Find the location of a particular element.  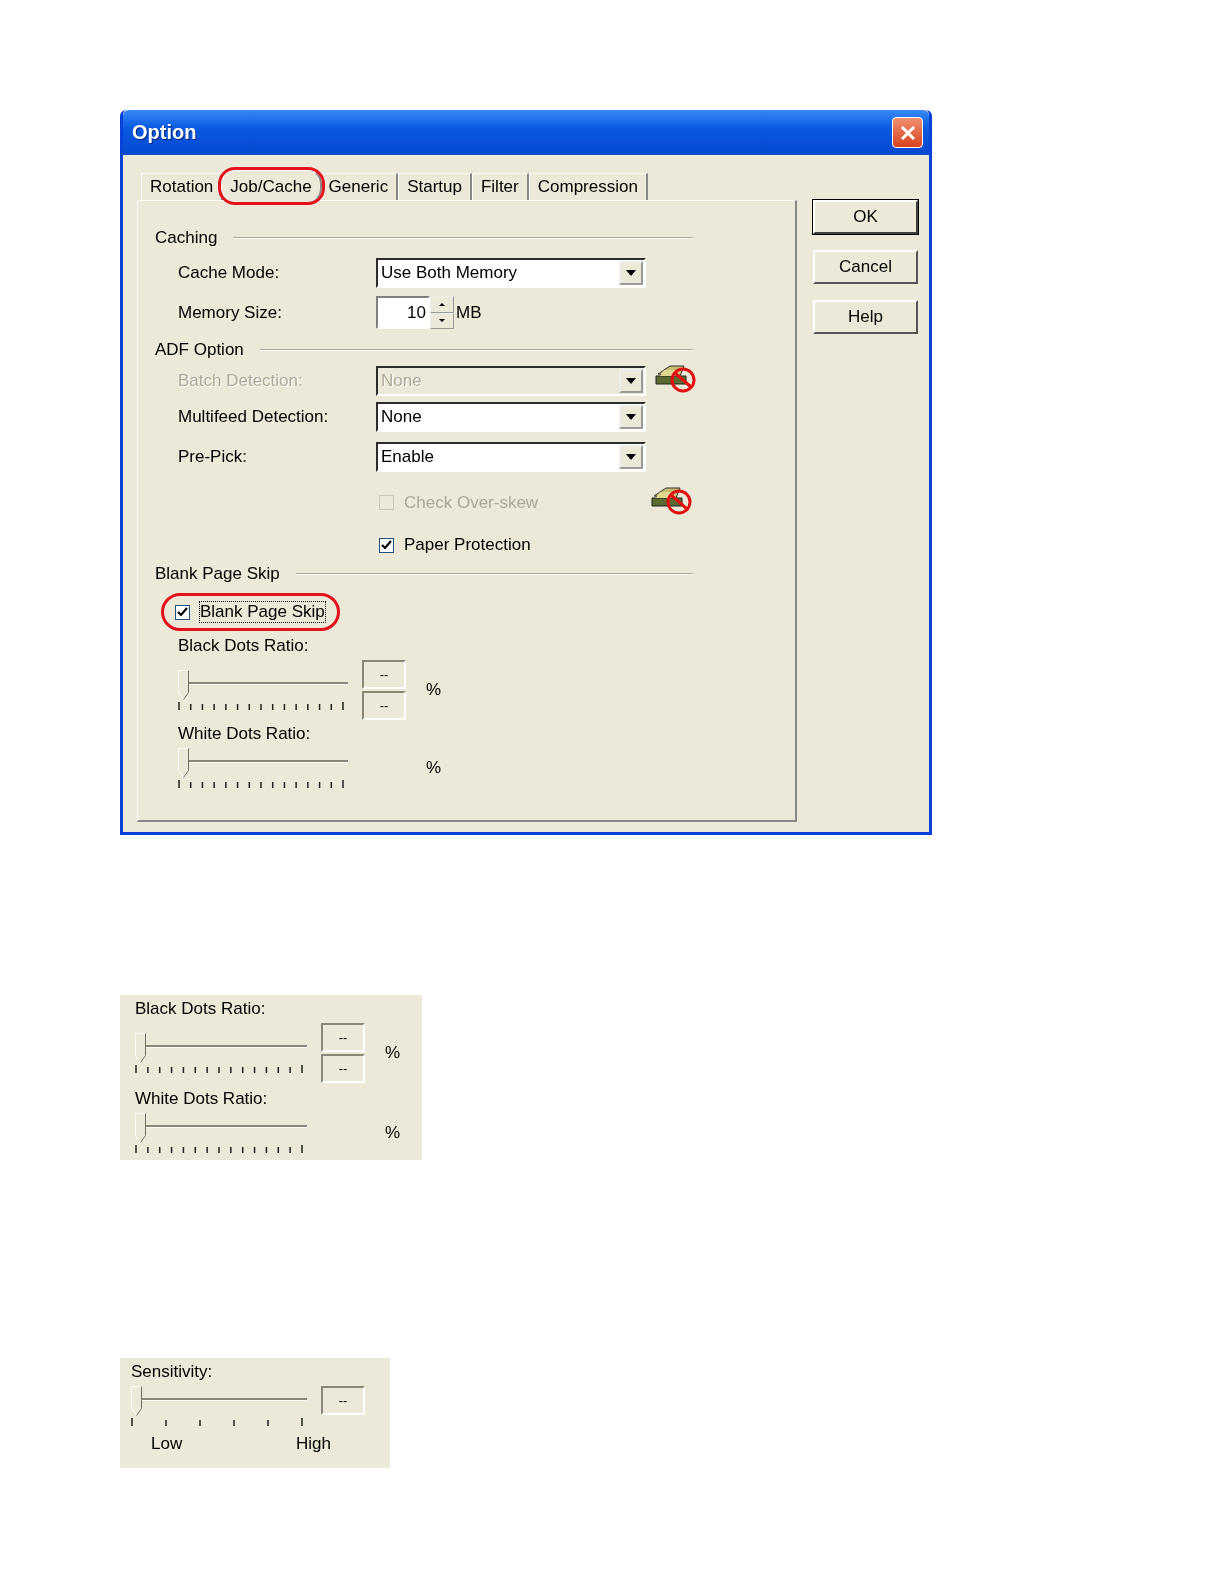

dialog-button: Help is located at coordinates (865, 317).